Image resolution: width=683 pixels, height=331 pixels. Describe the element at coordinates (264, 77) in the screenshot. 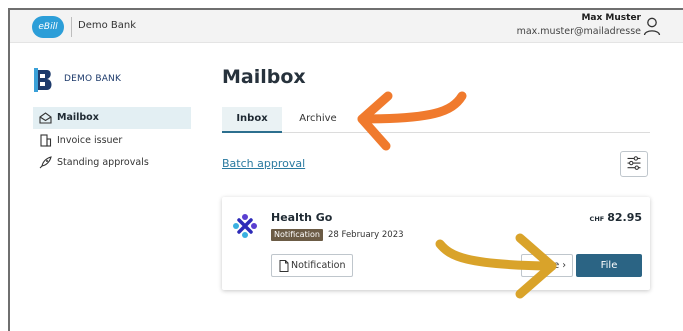

I see `page-title: Mailbox` at that location.